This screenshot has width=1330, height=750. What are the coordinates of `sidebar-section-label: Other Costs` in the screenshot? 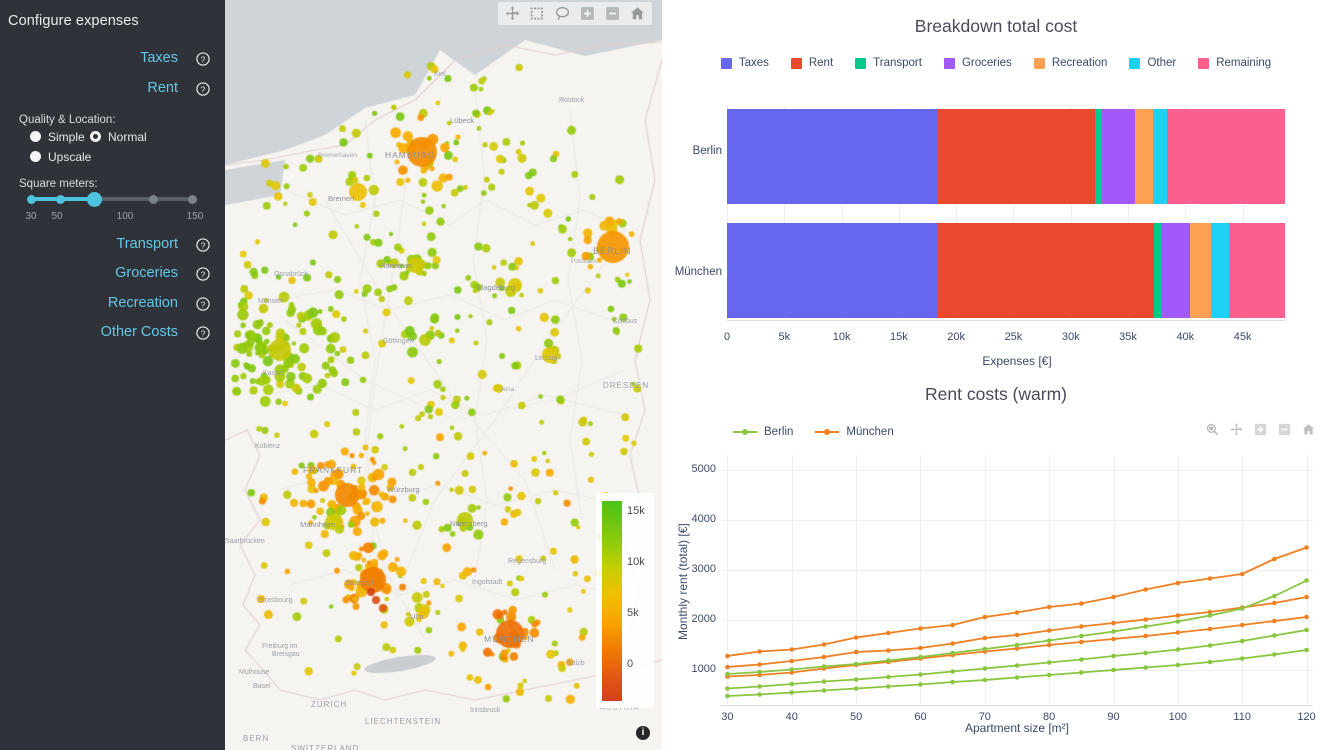 It's located at (139, 332).